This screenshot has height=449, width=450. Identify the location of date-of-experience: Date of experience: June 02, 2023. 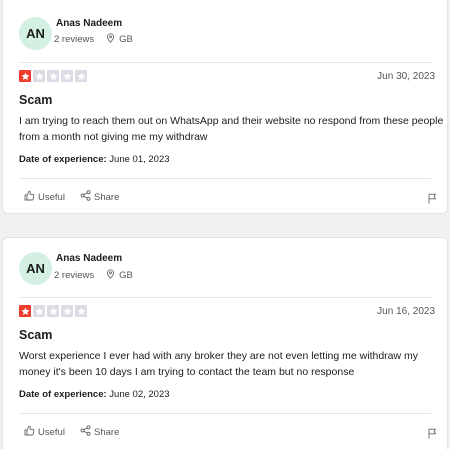
(94, 394).